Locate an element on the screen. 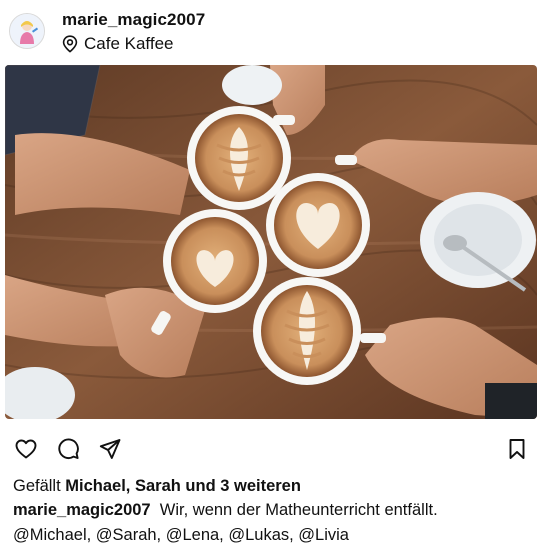 The image size is (540, 554). bookmark-icon is located at coordinates (517, 449).